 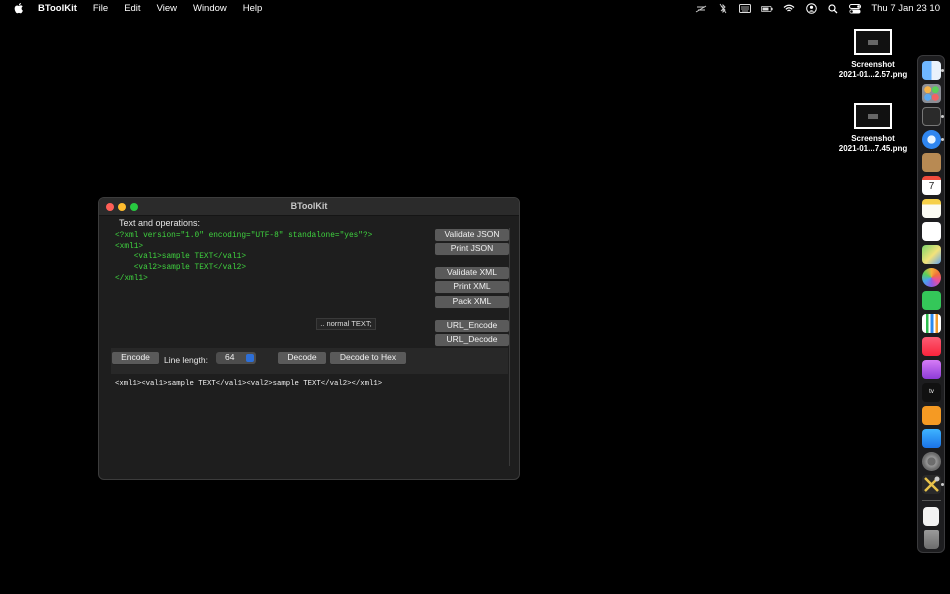 I want to click on books-icon, so click(x=931, y=415).